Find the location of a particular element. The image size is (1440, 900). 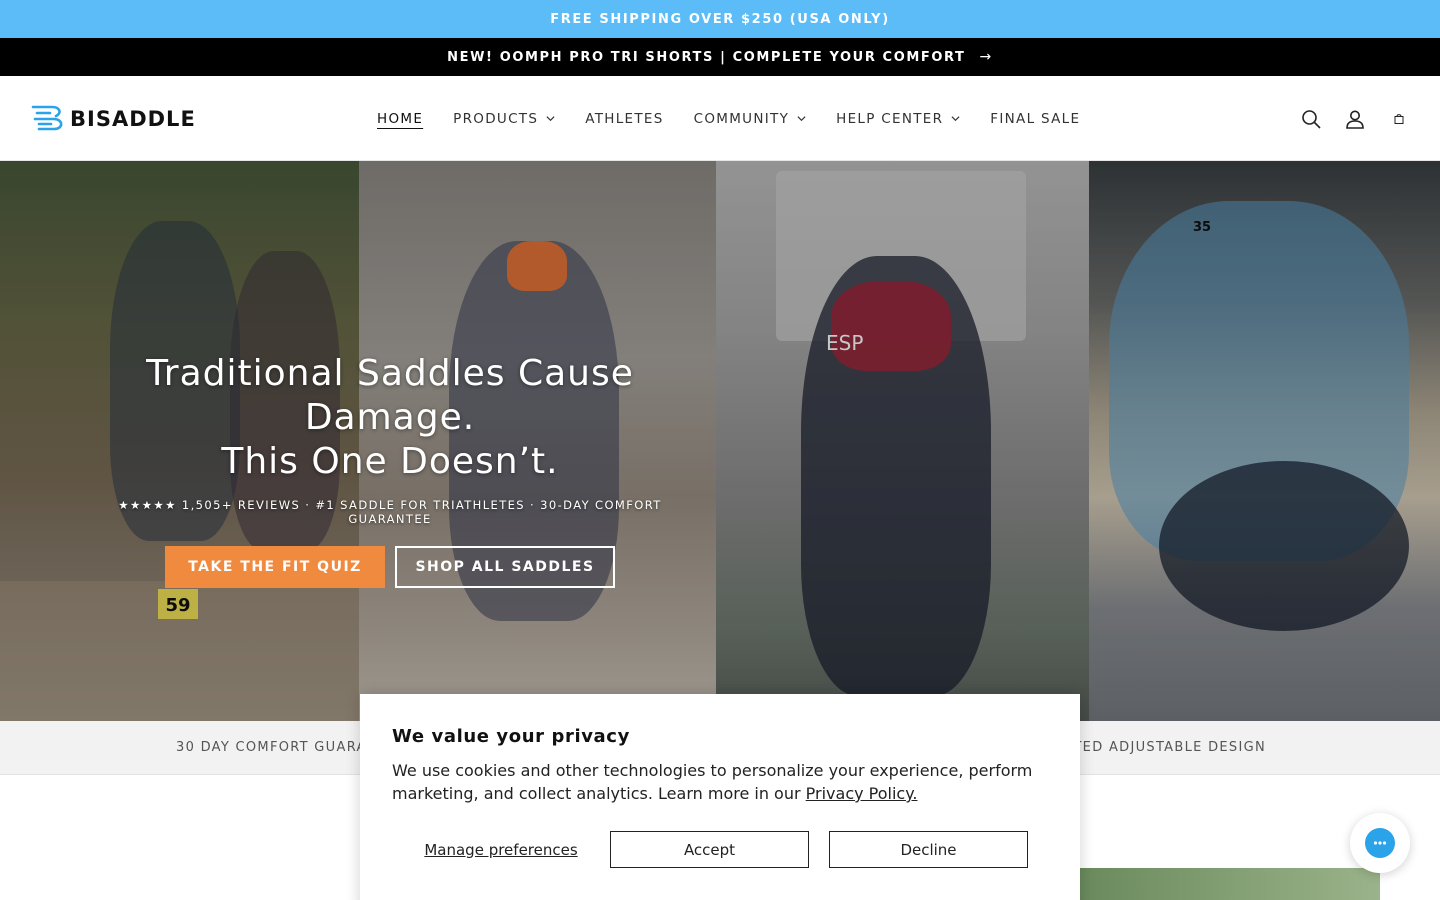

nav-item-help-center: HELP CENTER is located at coordinates (898, 119).